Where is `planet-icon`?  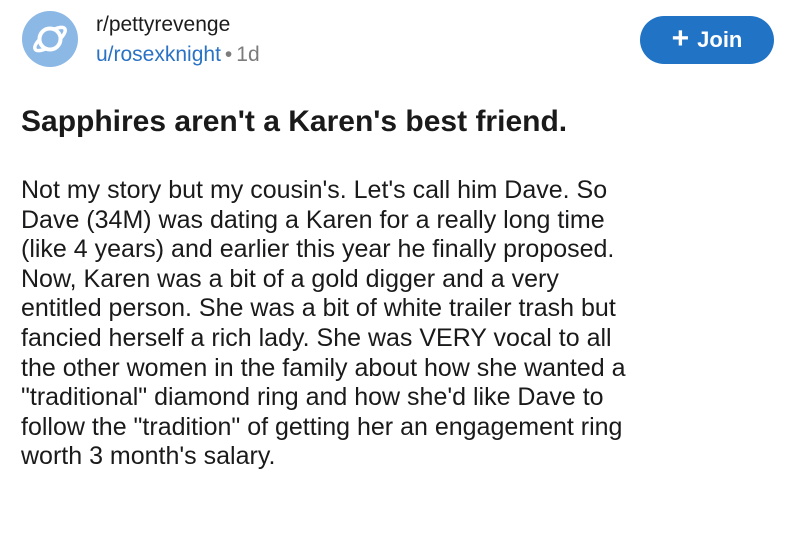 planet-icon is located at coordinates (50, 39).